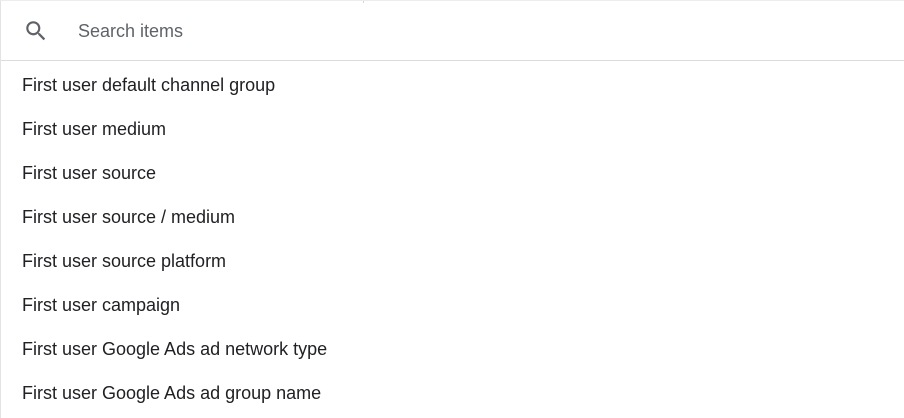  What do you see at coordinates (452, 261) in the screenshot?
I see `list-item: First user source platform` at bounding box center [452, 261].